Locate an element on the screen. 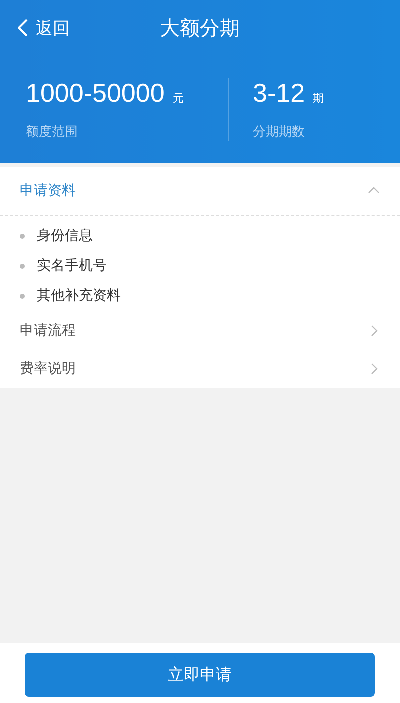  stat-unit: 期 is located at coordinates (318, 98).